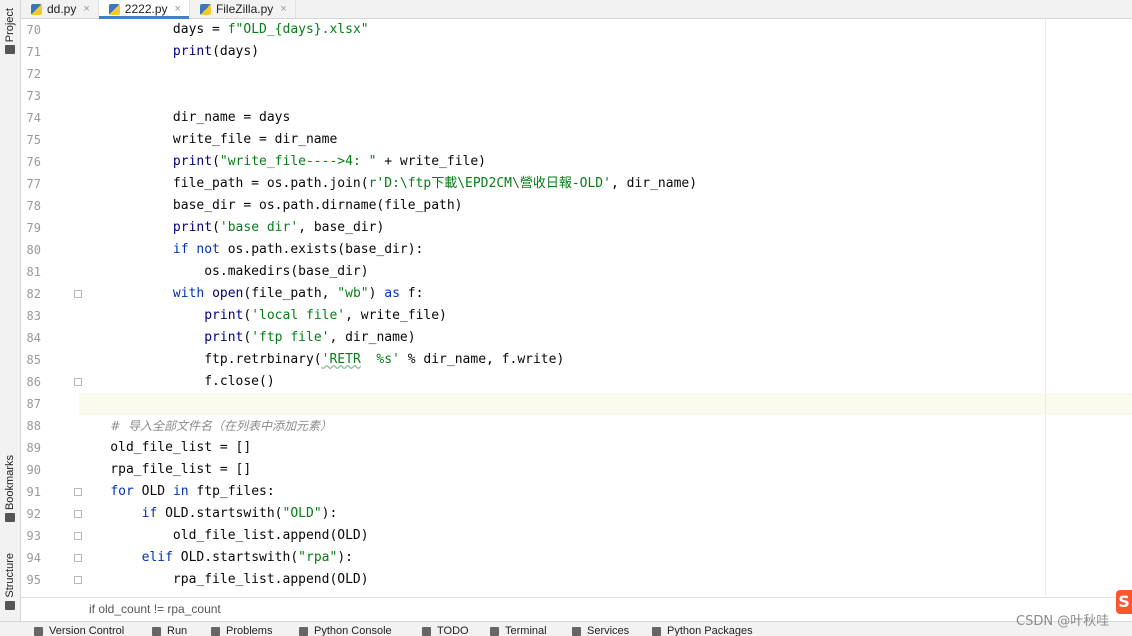 The height and width of the screenshot is (636, 1132). What do you see at coordinates (33, 228) in the screenshot?
I see `line-number: 79` at bounding box center [33, 228].